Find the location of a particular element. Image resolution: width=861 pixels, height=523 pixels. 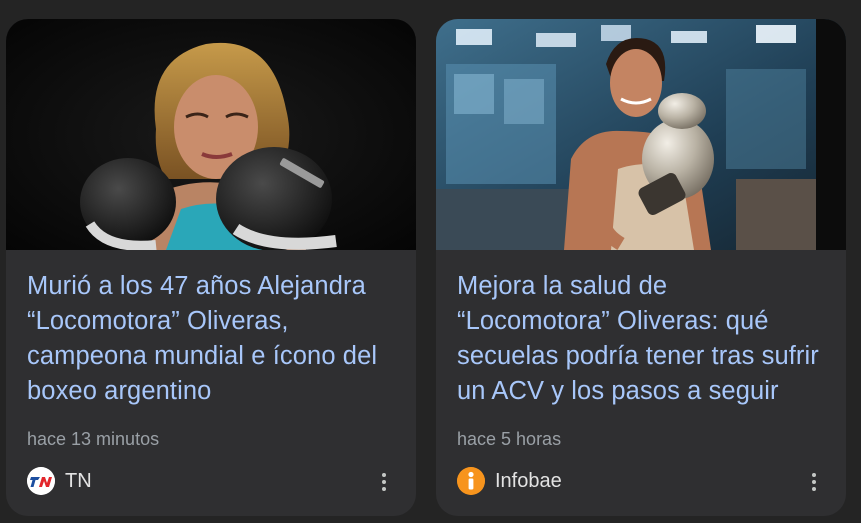

article-source: Infobae is located at coordinates (509, 481).